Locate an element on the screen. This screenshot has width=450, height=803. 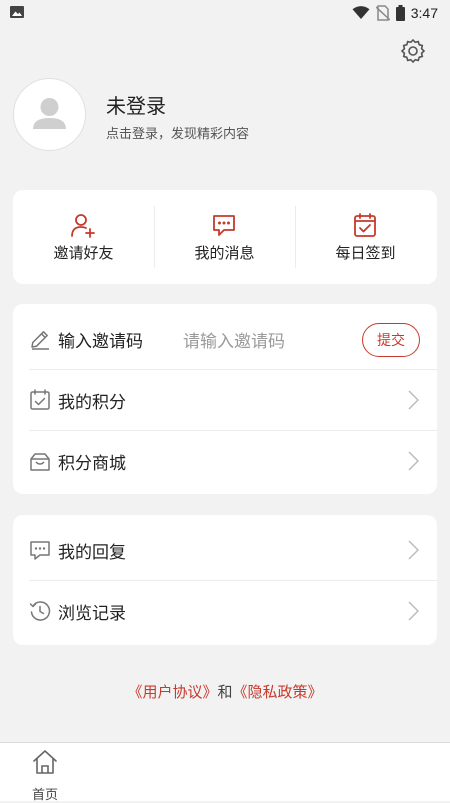
user-agreement-link: 《用户协议》 is located at coordinates (172, 692).